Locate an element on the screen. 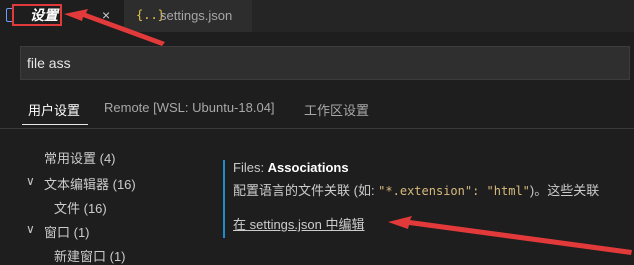 The height and width of the screenshot is (265, 634). setting-category: Files: is located at coordinates (250, 167).